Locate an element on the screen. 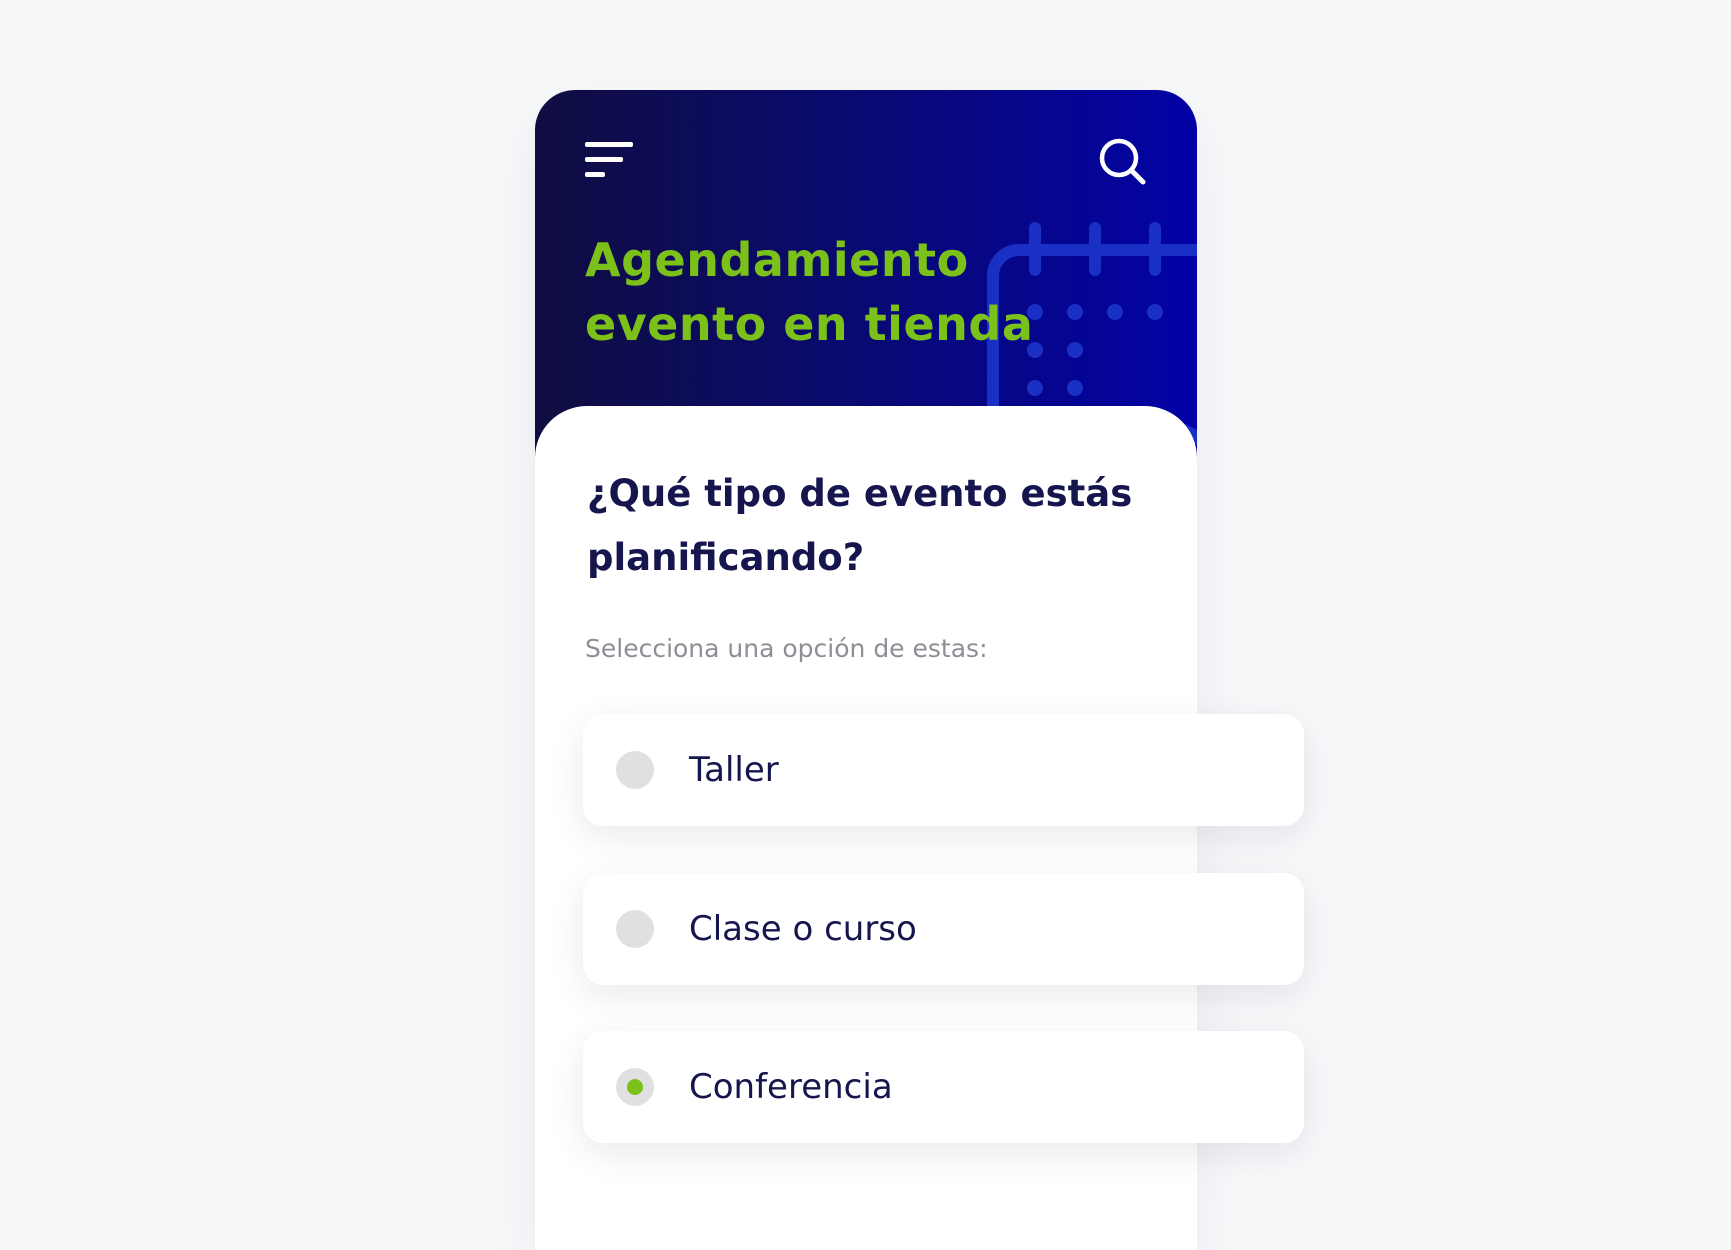 This screenshot has width=1731, height=1250. option-conferencia: Conferencia is located at coordinates (943, 1087).